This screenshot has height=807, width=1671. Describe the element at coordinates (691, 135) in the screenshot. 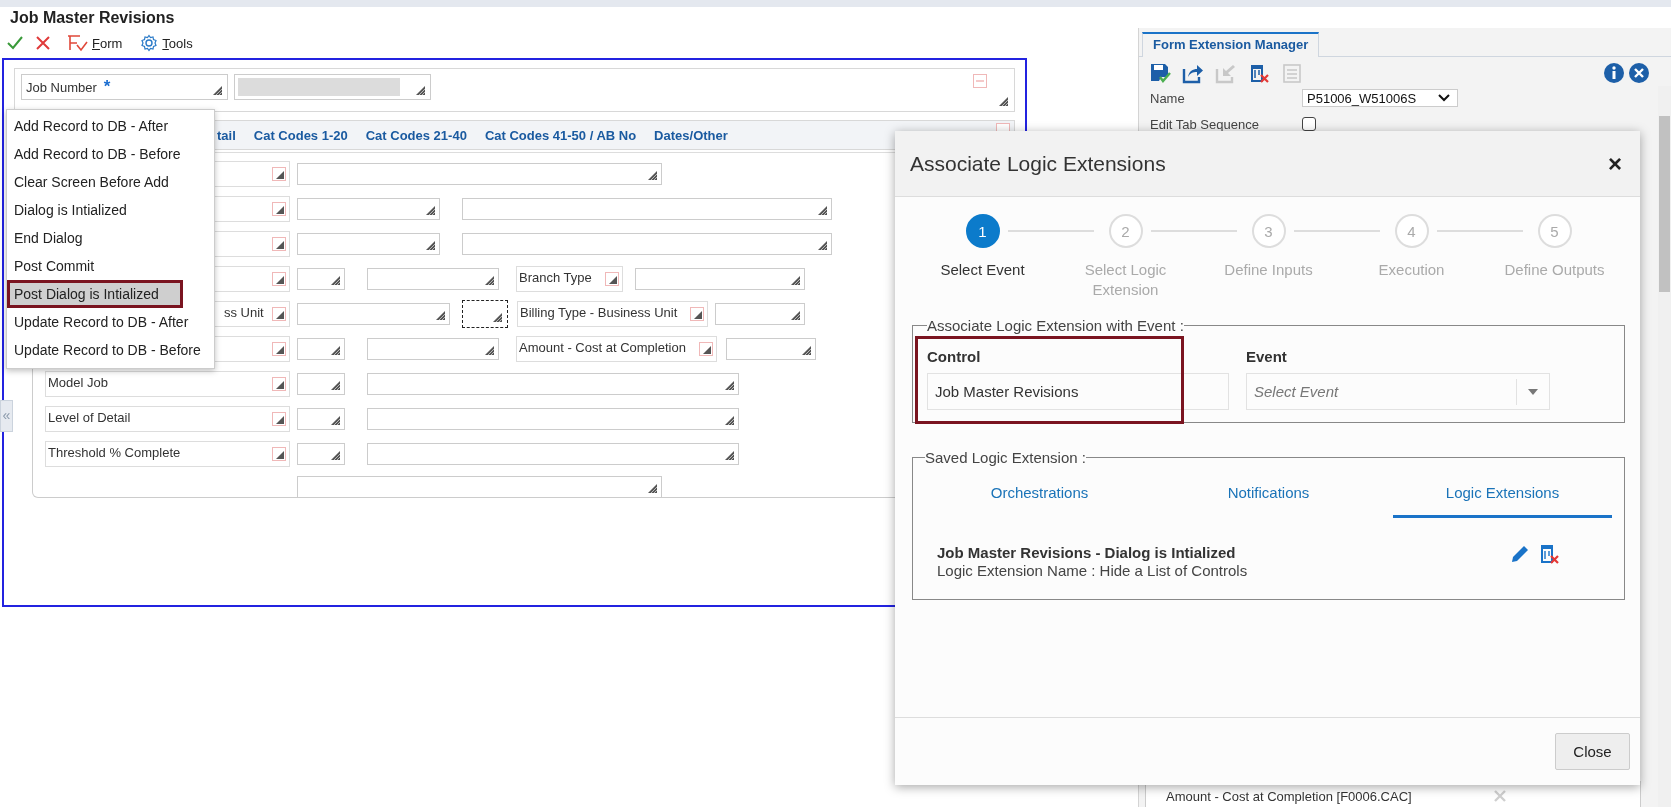

I see `tab: Dates/Other` at that location.